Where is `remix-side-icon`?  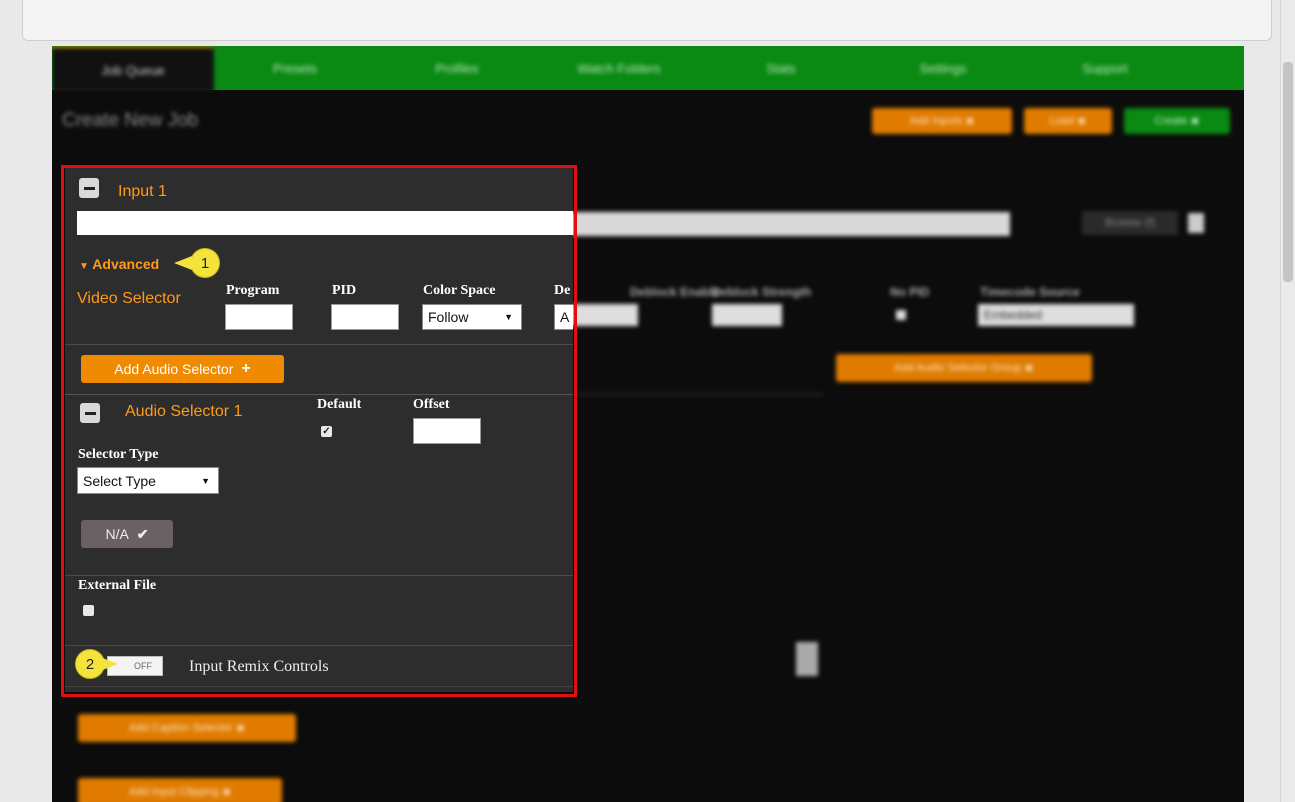
remix-side-icon is located at coordinates (807, 659).